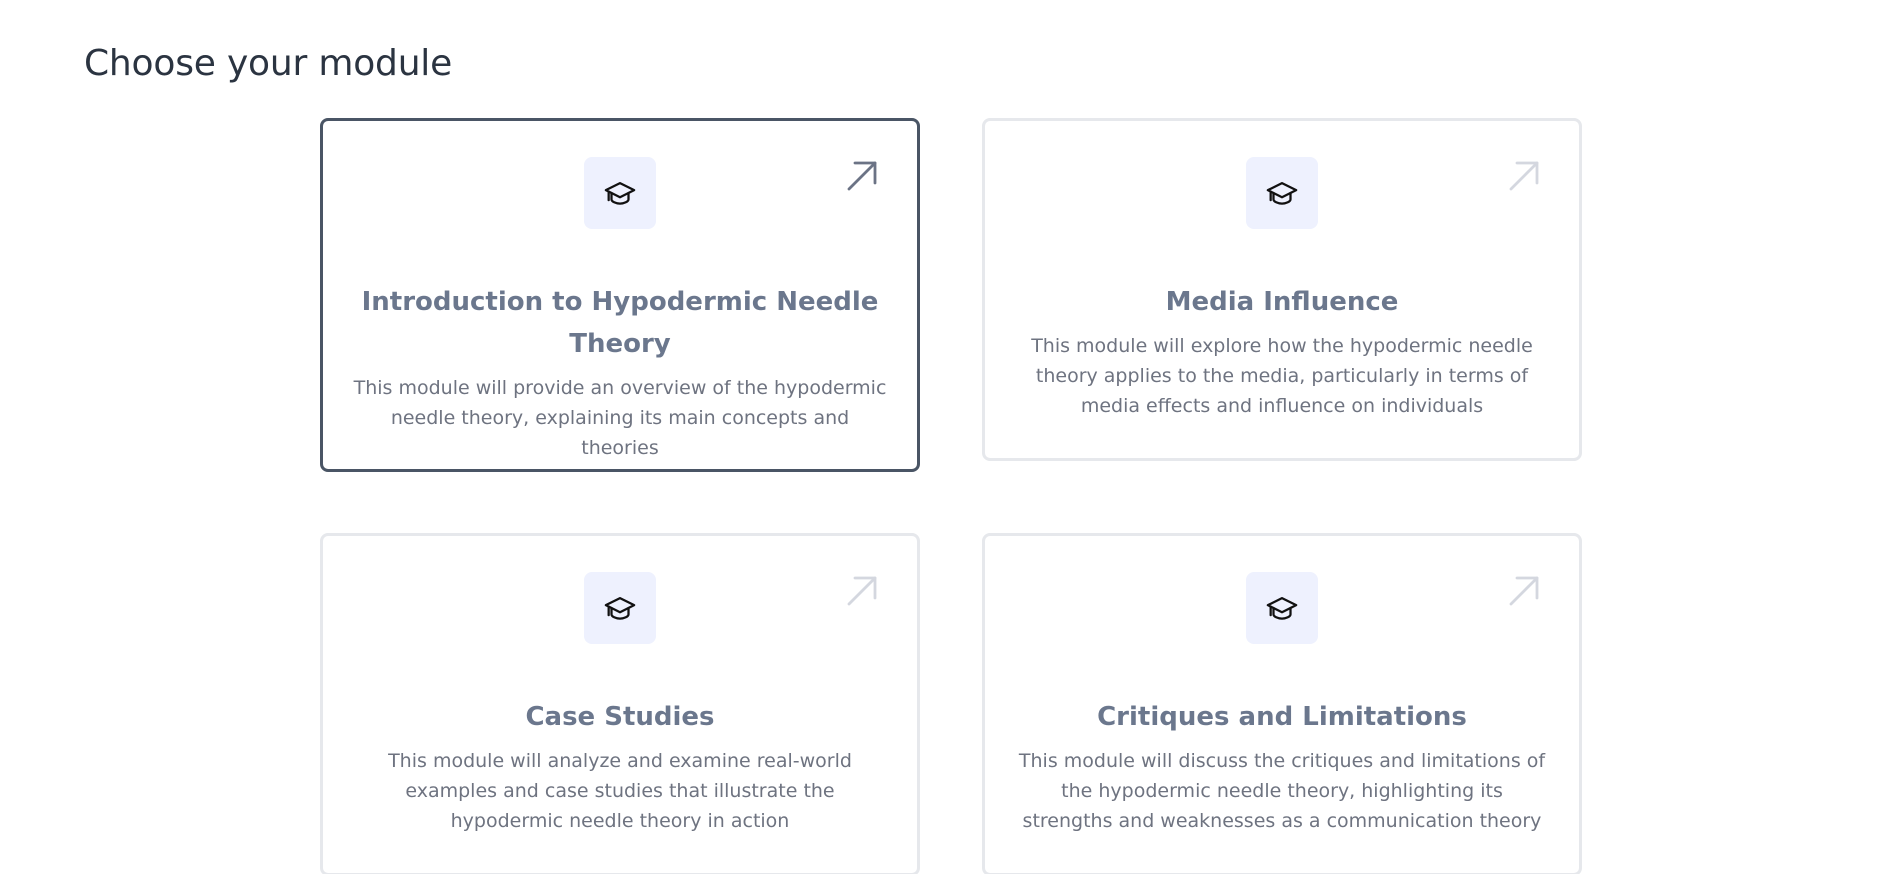 The width and height of the screenshot is (1894, 874). I want to click on page-title: Choose your module, so click(268, 63).